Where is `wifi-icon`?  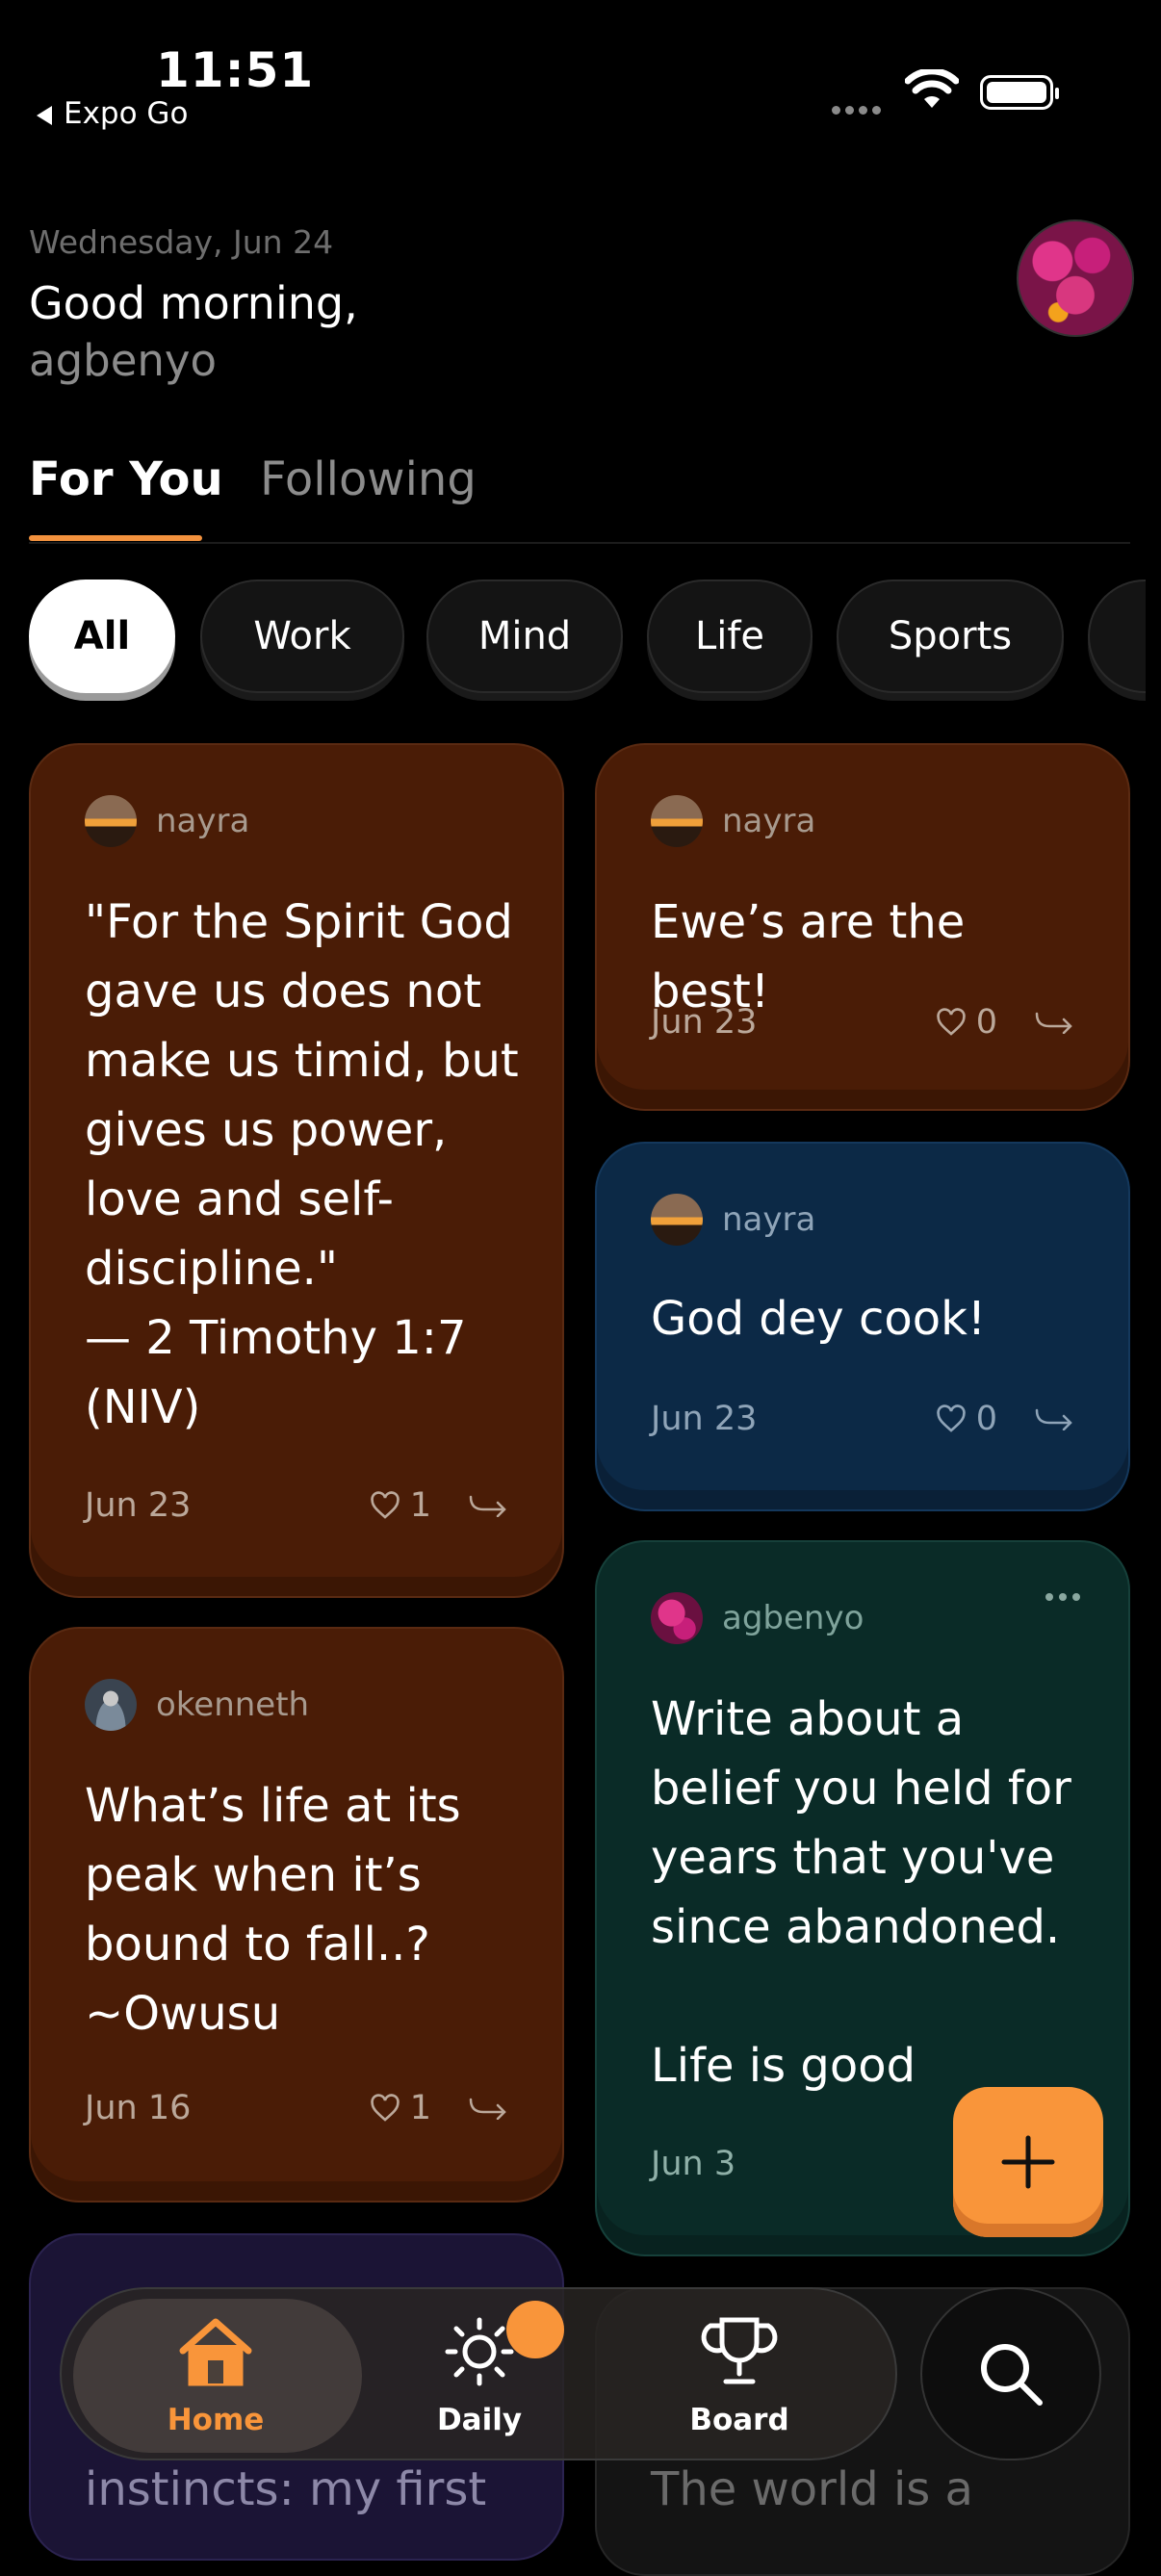 wifi-icon is located at coordinates (932, 90).